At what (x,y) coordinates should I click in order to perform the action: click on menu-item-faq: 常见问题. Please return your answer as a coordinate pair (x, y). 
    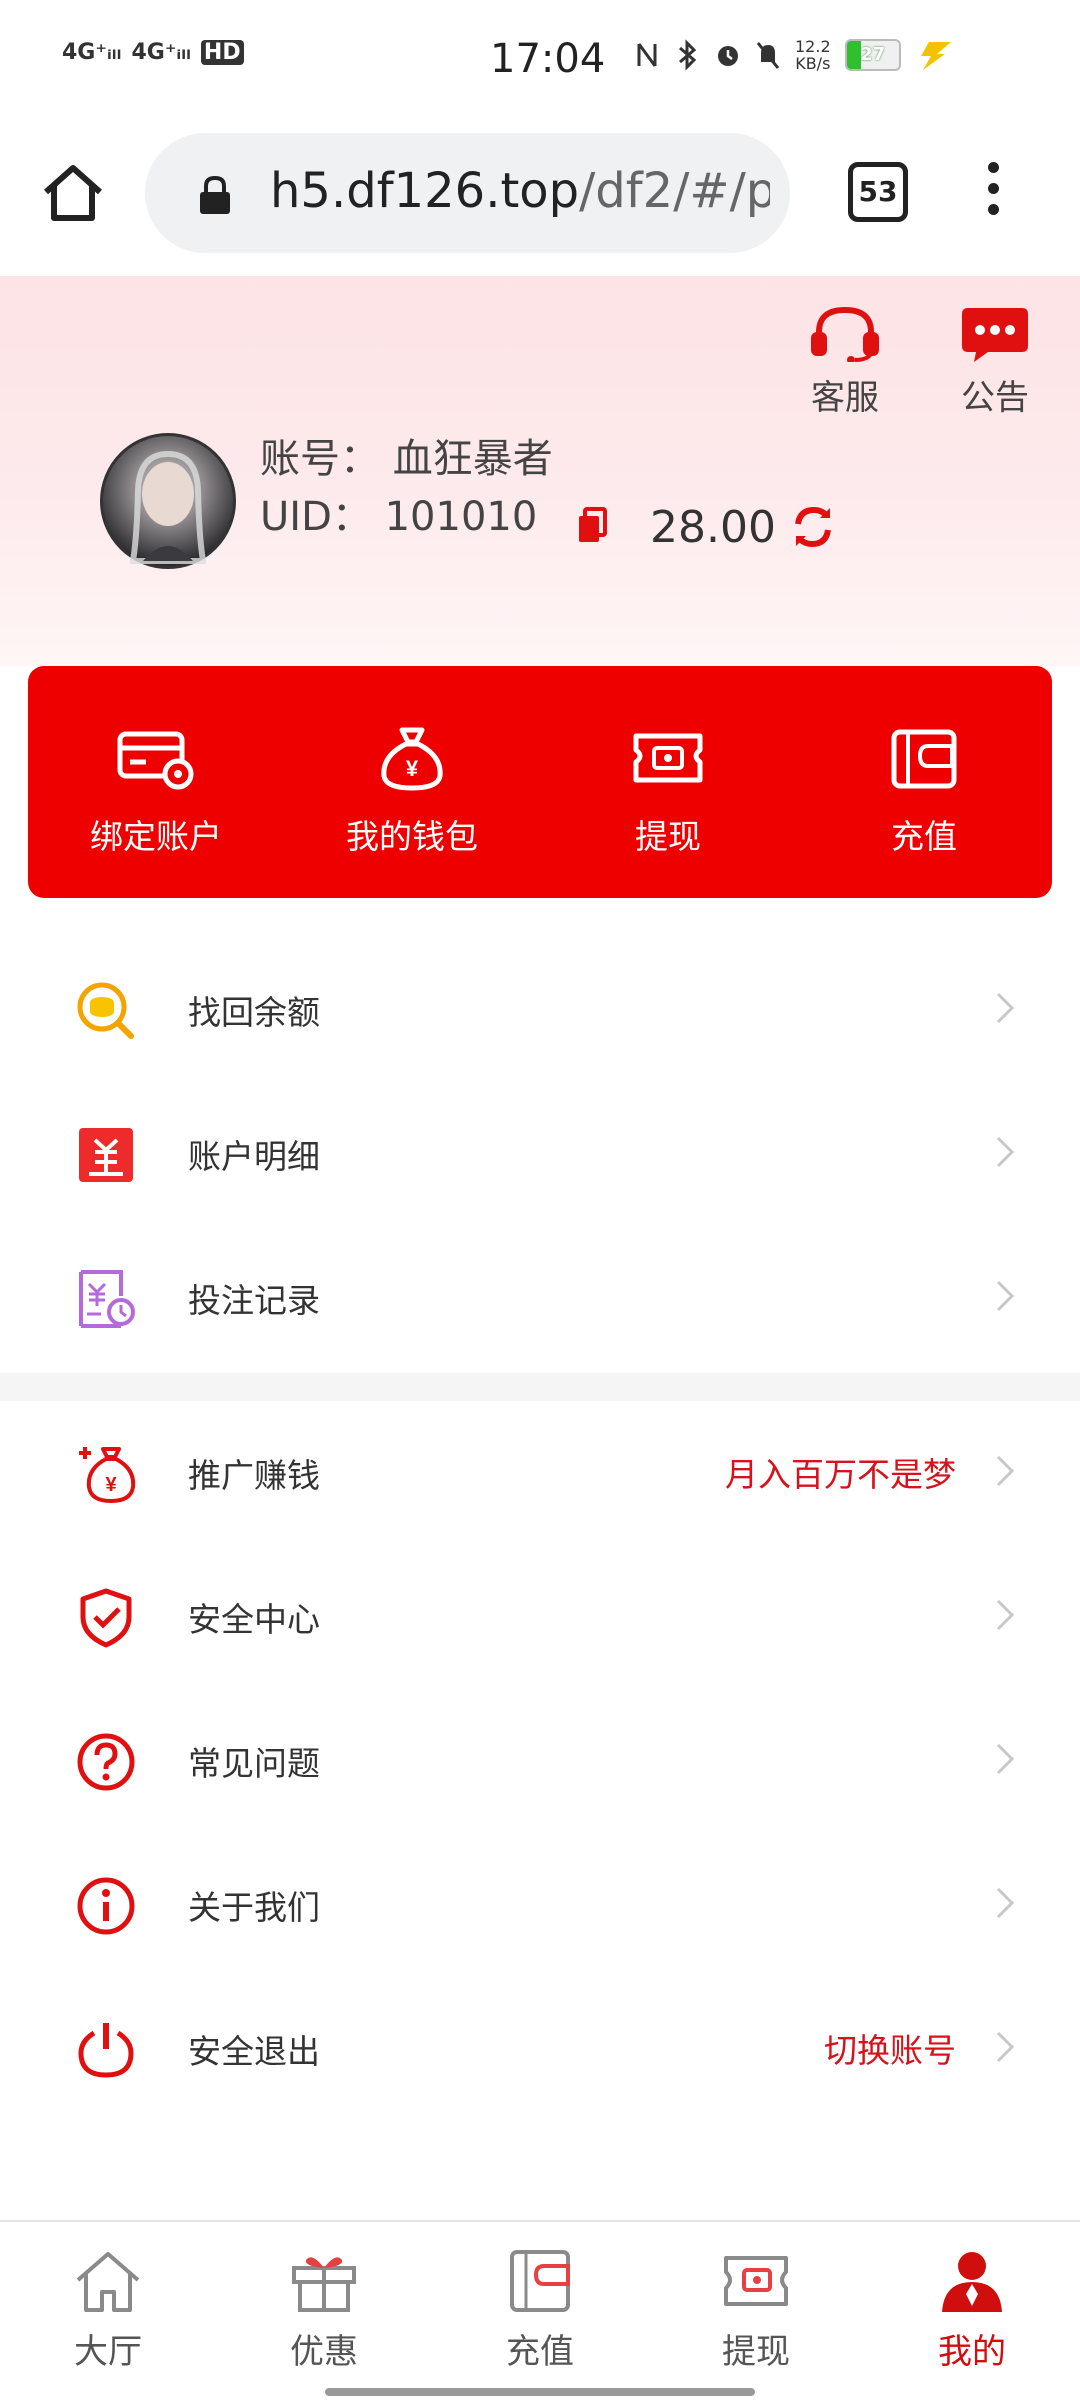
    Looking at the image, I should click on (540, 1761).